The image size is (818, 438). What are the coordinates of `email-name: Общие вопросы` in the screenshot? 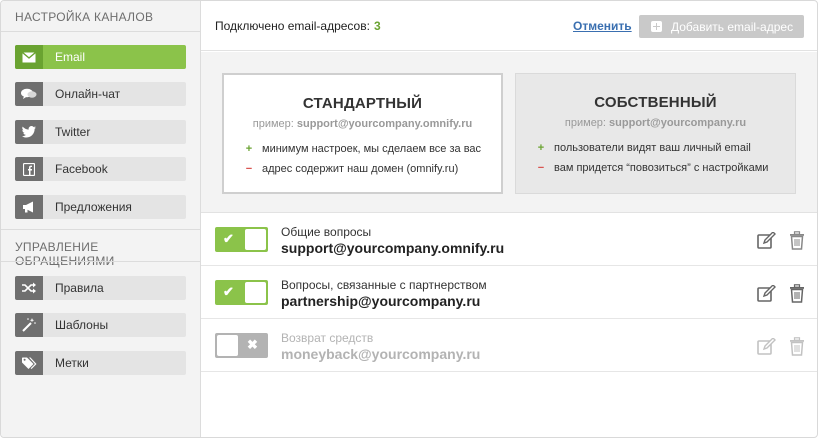 It's located at (326, 232).